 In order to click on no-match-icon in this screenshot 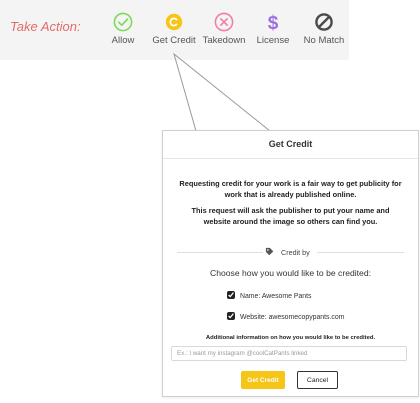, I will do `click(324, 22)`.